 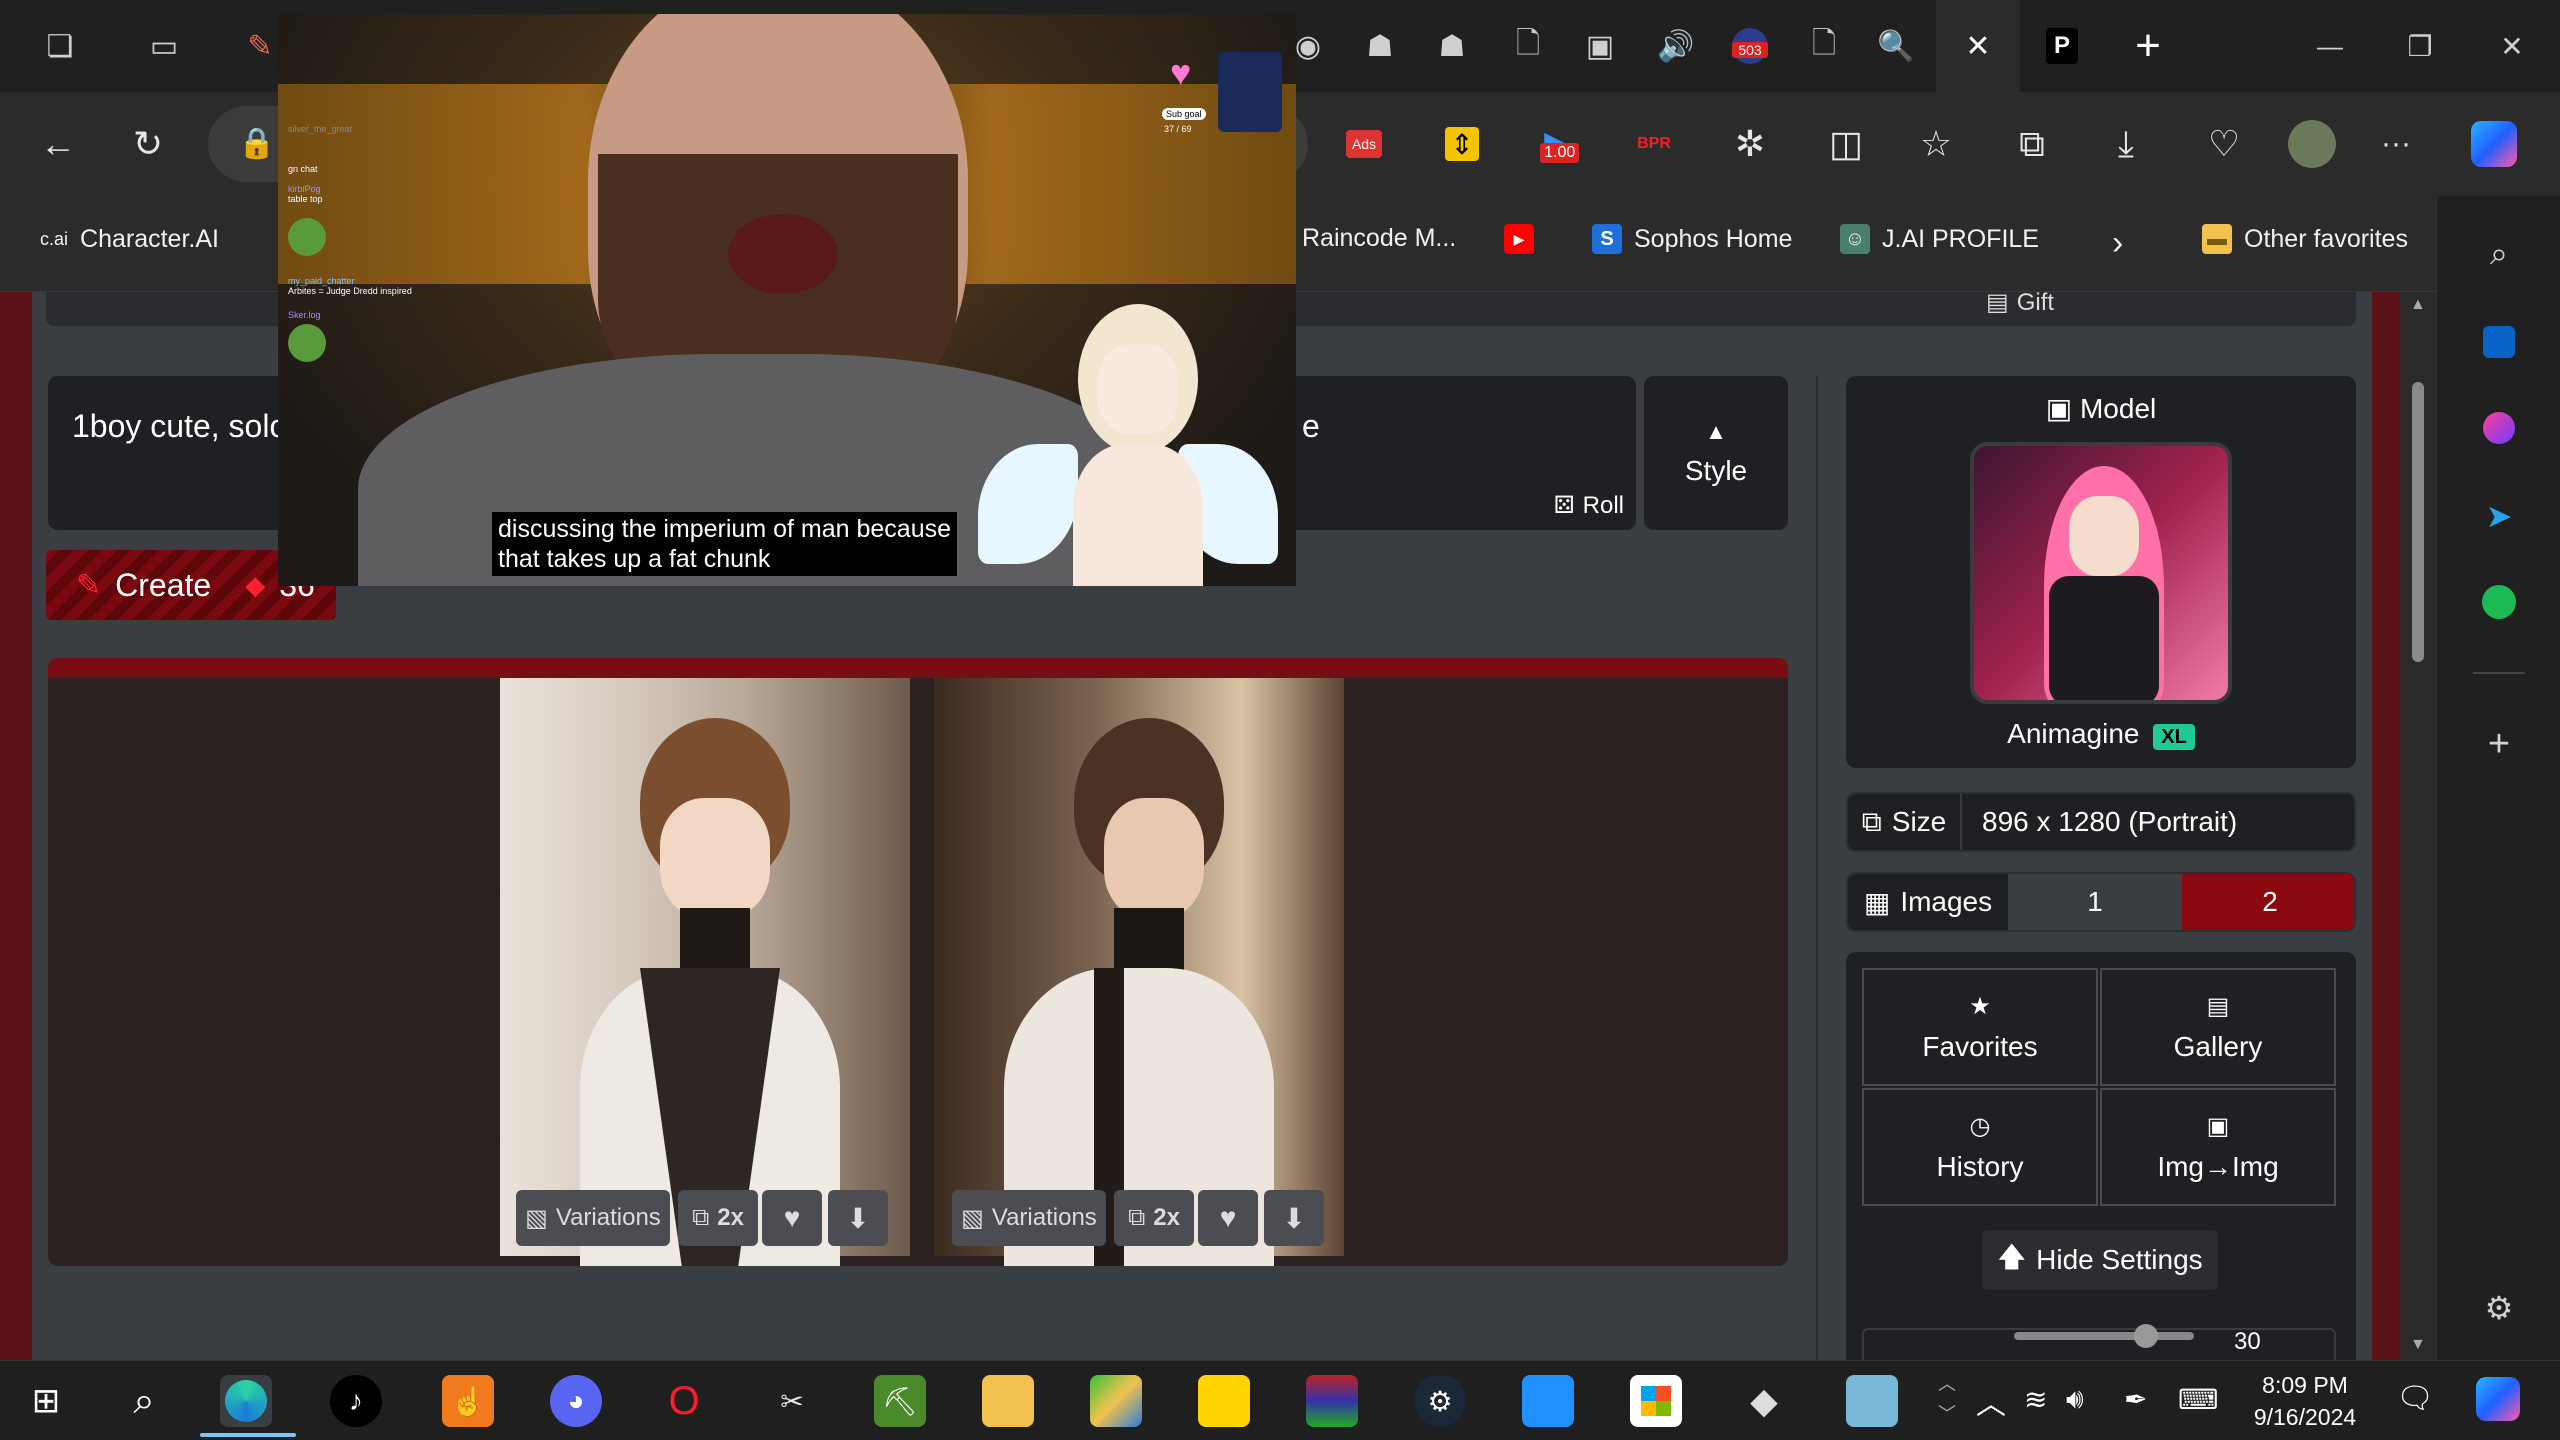 What do you see at coordinates (1716, 453) in the screenshot?
I see `style-button: ▲ Style` at bounding box center [1716, 453].